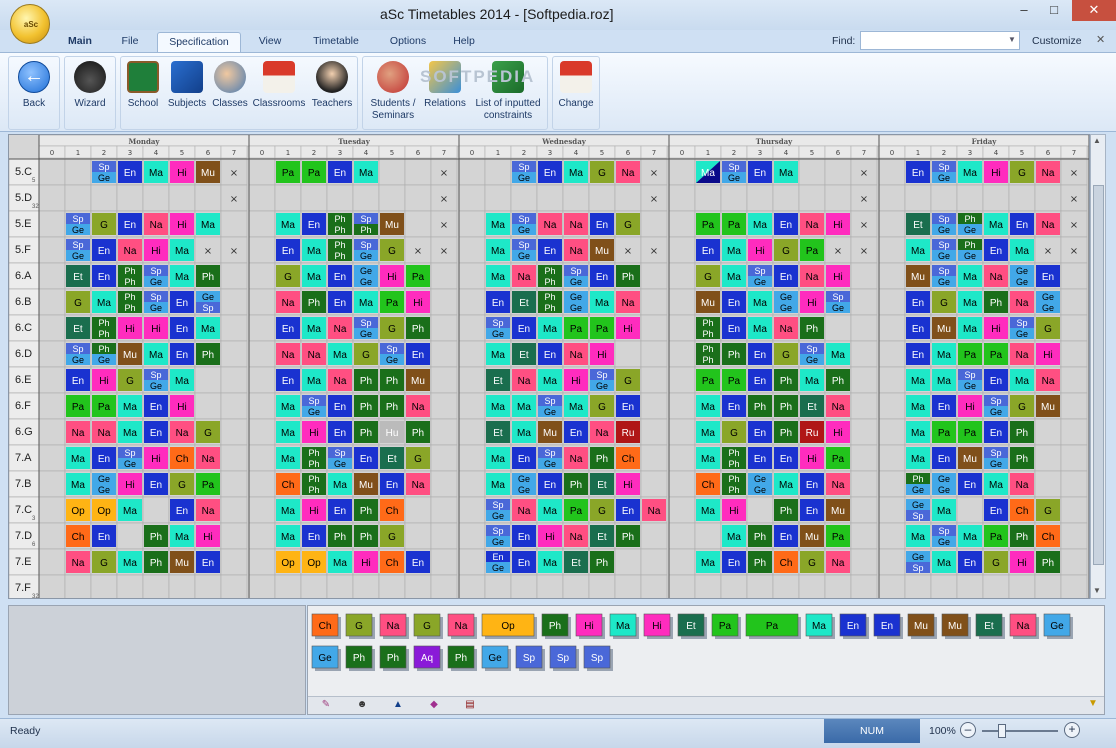 The height and width of the screenshot is (748, 1116). Describe the element at coordinates (734, 224) in the screenshot. I see `lesson-cell: Pa` at that location.